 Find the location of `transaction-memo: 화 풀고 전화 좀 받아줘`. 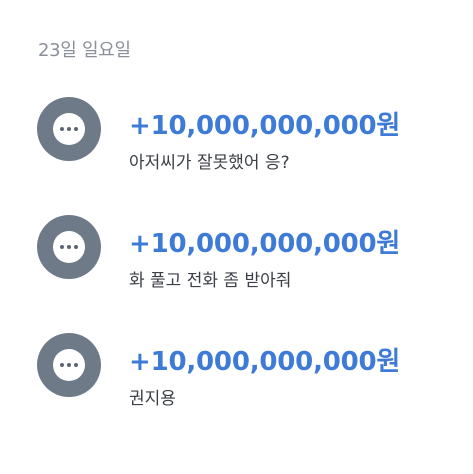

transaction-memo: 화 풀고 전화 좀 받아줘 is located at coordinates (210, 281).